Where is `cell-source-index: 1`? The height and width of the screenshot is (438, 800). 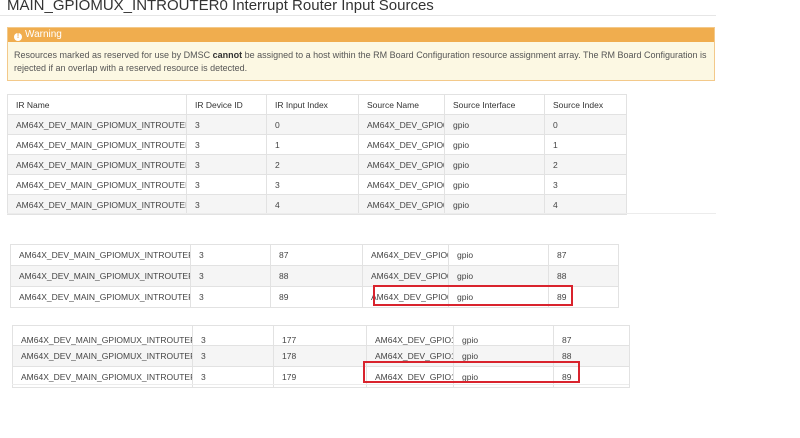
cell-source-index: 1 is located at coordinates (585, 144).